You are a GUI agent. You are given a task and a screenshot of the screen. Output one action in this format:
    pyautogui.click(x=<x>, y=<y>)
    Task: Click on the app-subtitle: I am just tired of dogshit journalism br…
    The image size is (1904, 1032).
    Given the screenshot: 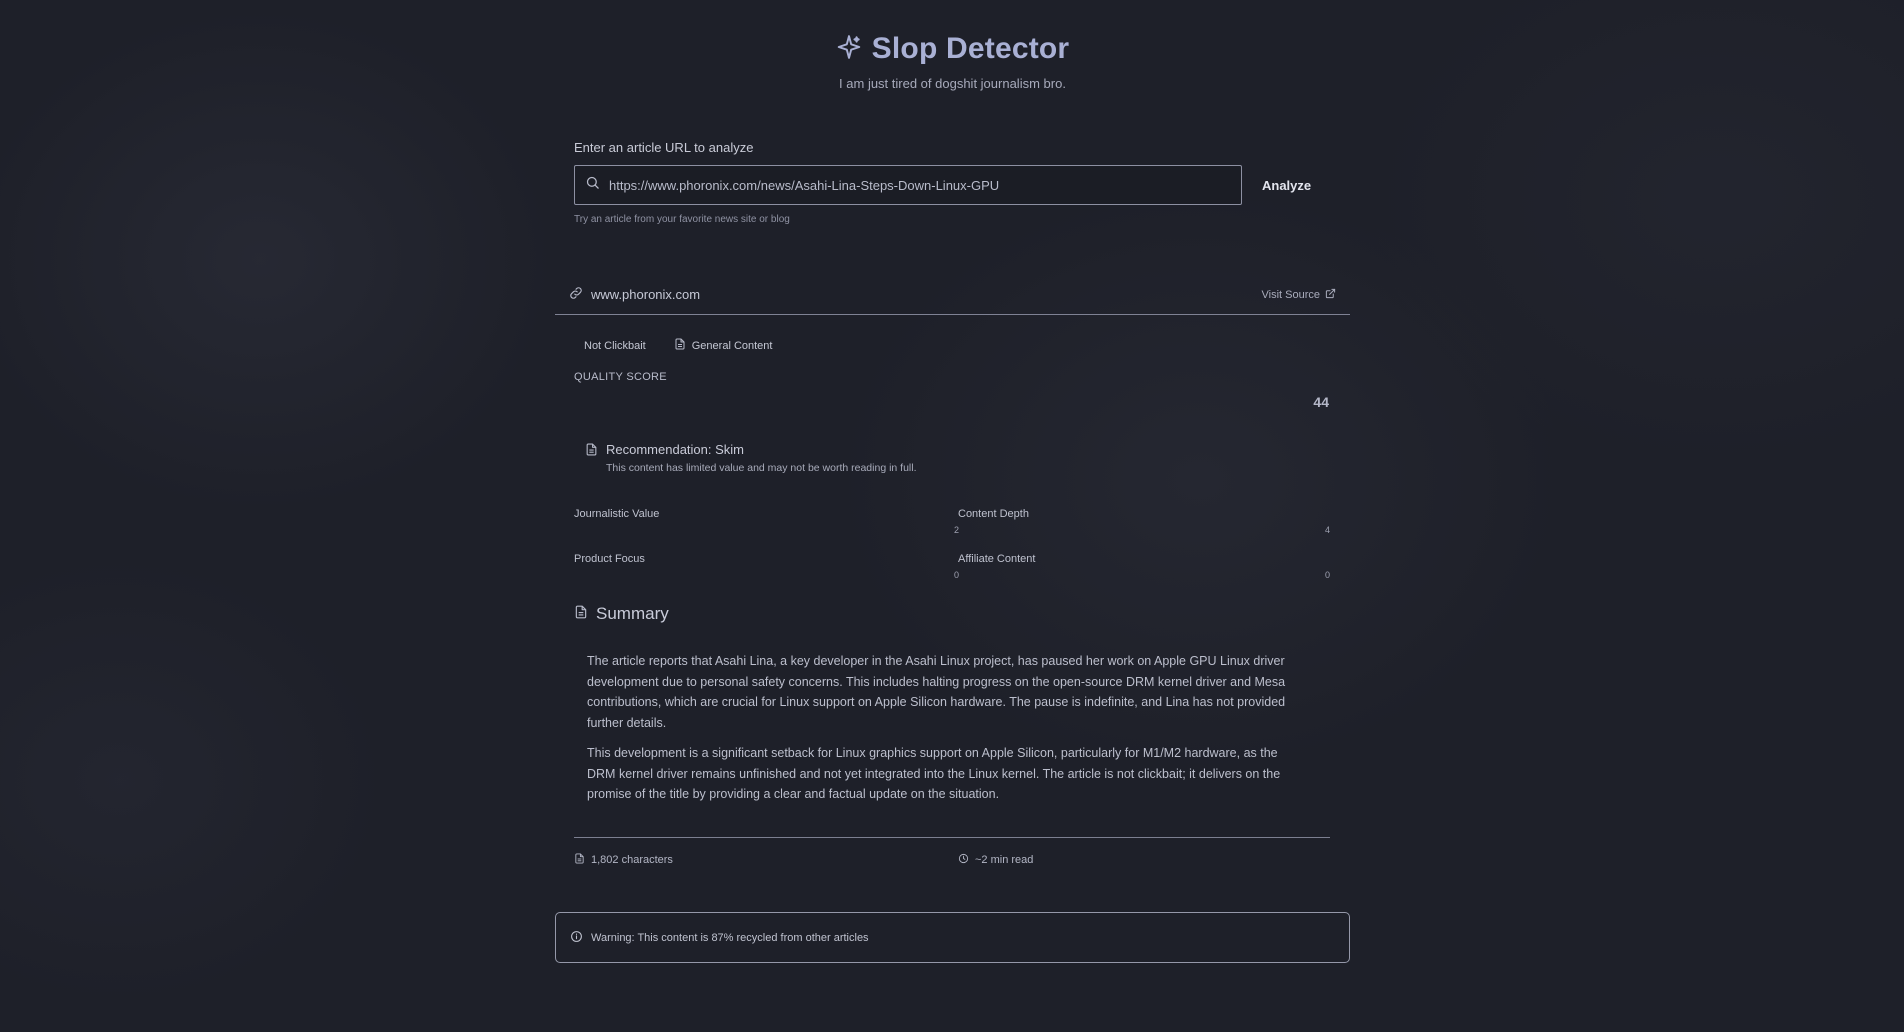 What is the action you would take?
    pyautogui.click(x=952, y=83)
    